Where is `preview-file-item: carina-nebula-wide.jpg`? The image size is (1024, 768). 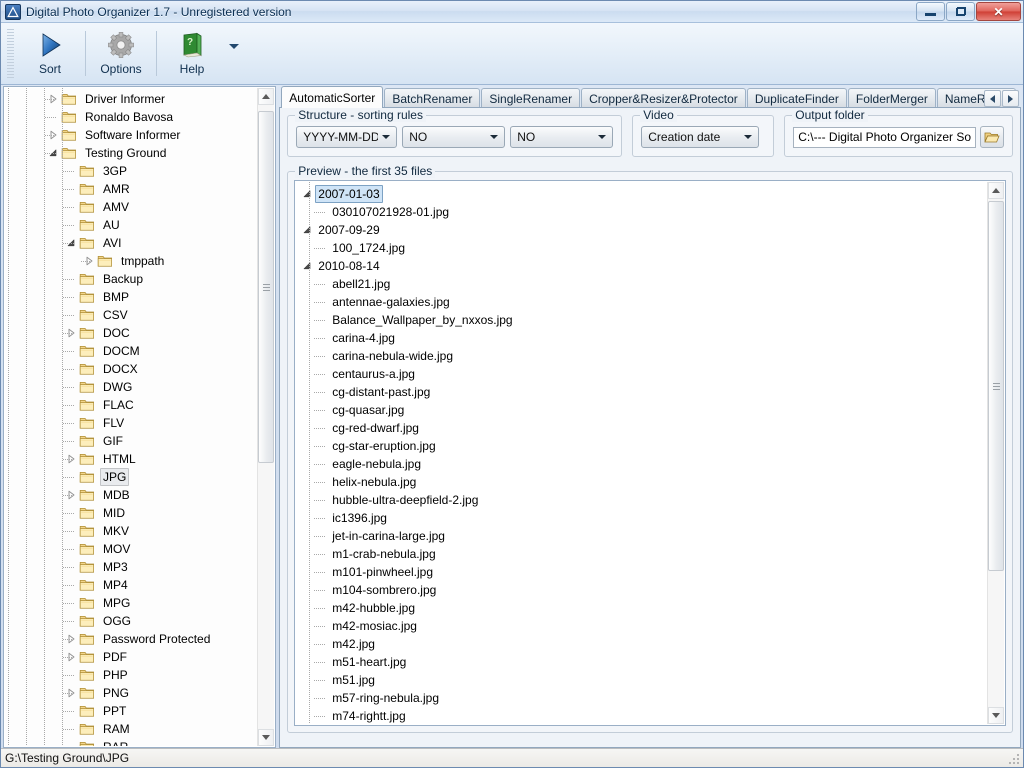
preview-file-item: carina-nebula-wide.jpg is located at coordinates (641, 356).